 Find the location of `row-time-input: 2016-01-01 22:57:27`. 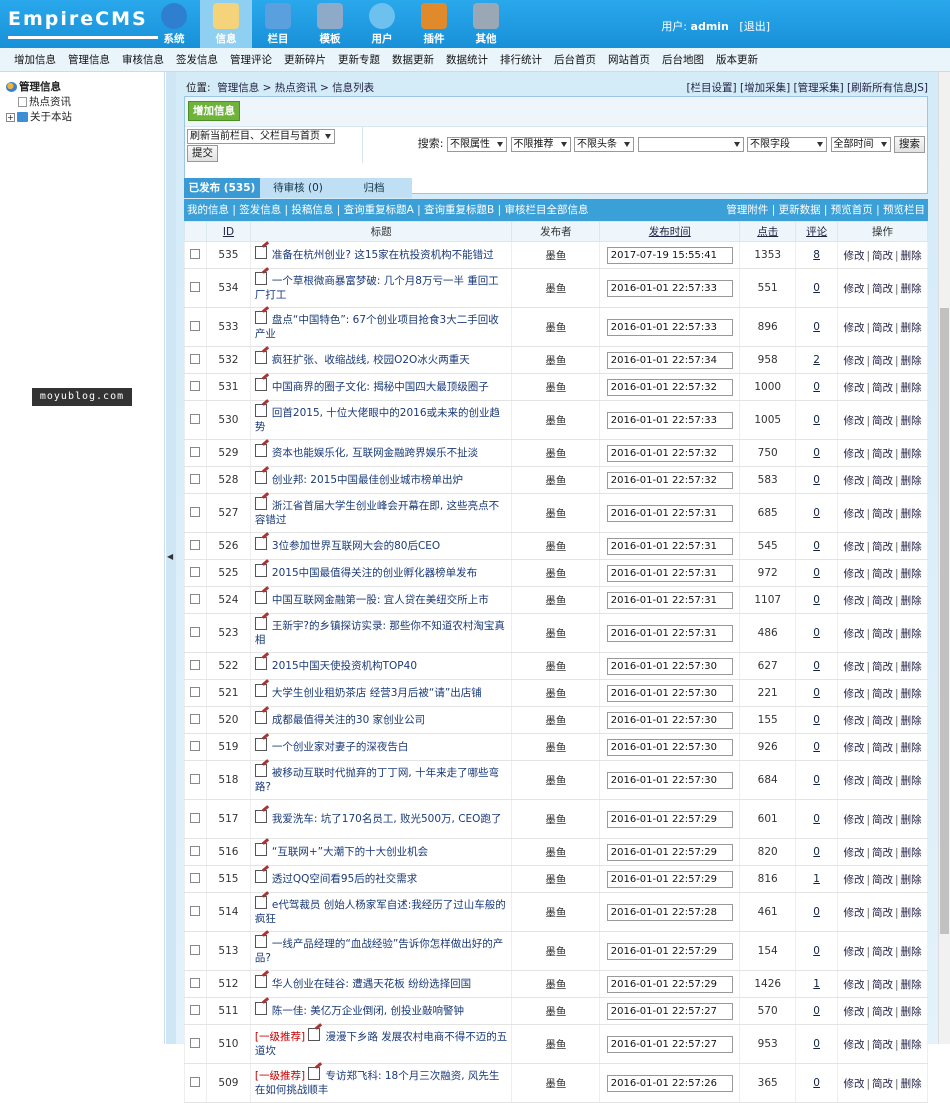

row-time-input: 2016-01-01 22:57:27 is located at coordinates (669, 1011).